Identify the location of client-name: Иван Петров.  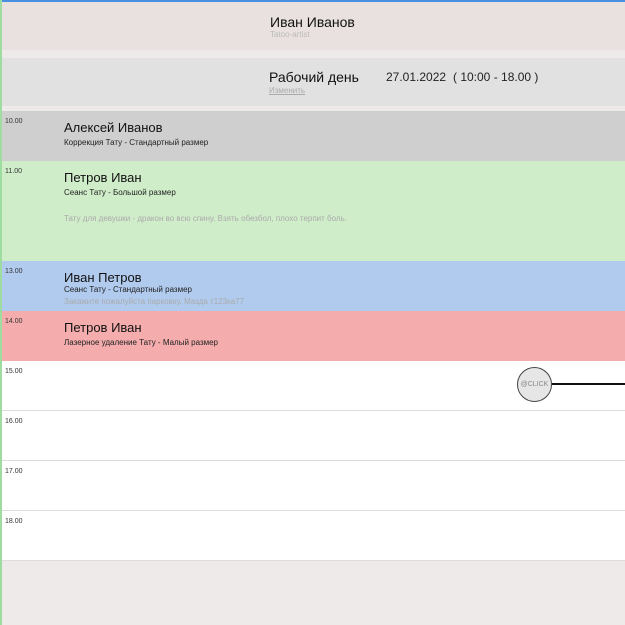
(103, 277).